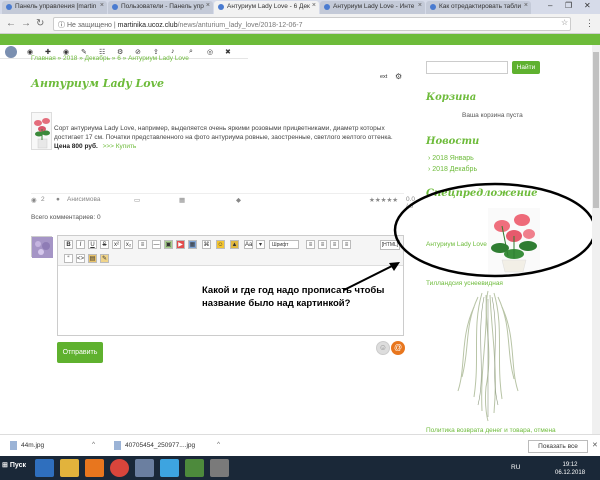 Image resolution: width=600 pixels, height=480 pixels. Describe the element at coordinates (266, 7) in the screenshot. I see `browser-tab-active: Антуриум Lady Love - 6 Дек ×` at that location.